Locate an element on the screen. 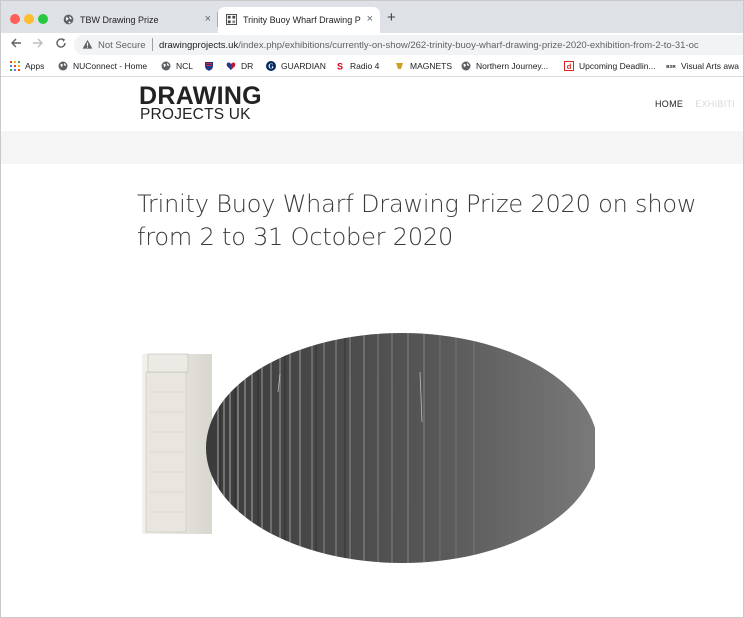 This screenshot has width=744, height=618. bookmark-ncl: NCL is located at coordinates (177, 67).